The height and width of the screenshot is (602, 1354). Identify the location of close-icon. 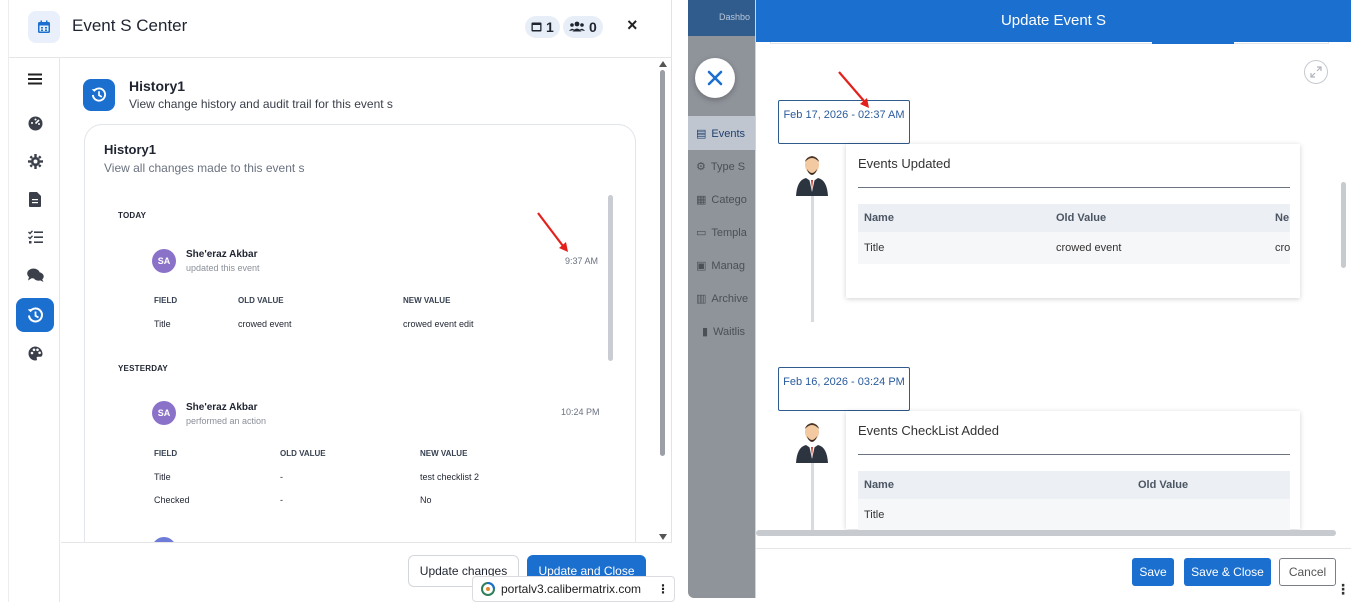
(715, 78).